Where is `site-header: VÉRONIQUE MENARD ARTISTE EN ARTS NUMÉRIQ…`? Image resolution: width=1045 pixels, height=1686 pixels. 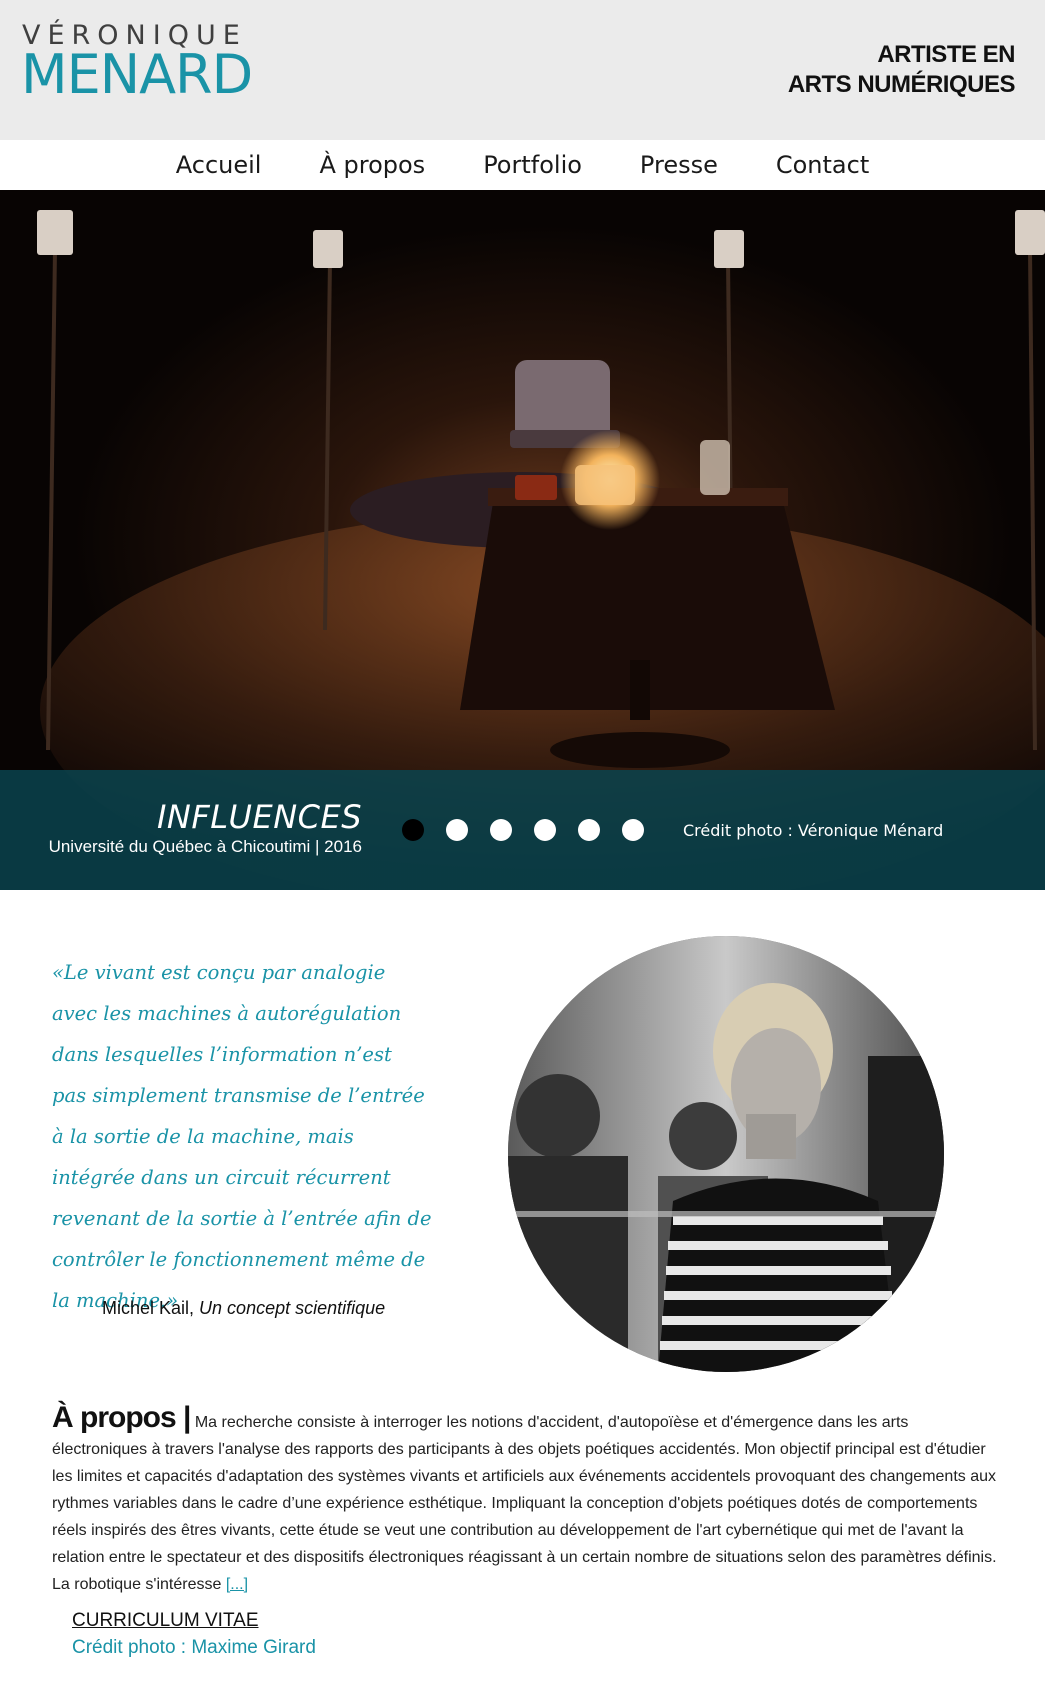 site-header: VÉRONIQUE MENARD ARTISTE EN ARTS NUMÉRIQ… is located at coordinates (522, 70).